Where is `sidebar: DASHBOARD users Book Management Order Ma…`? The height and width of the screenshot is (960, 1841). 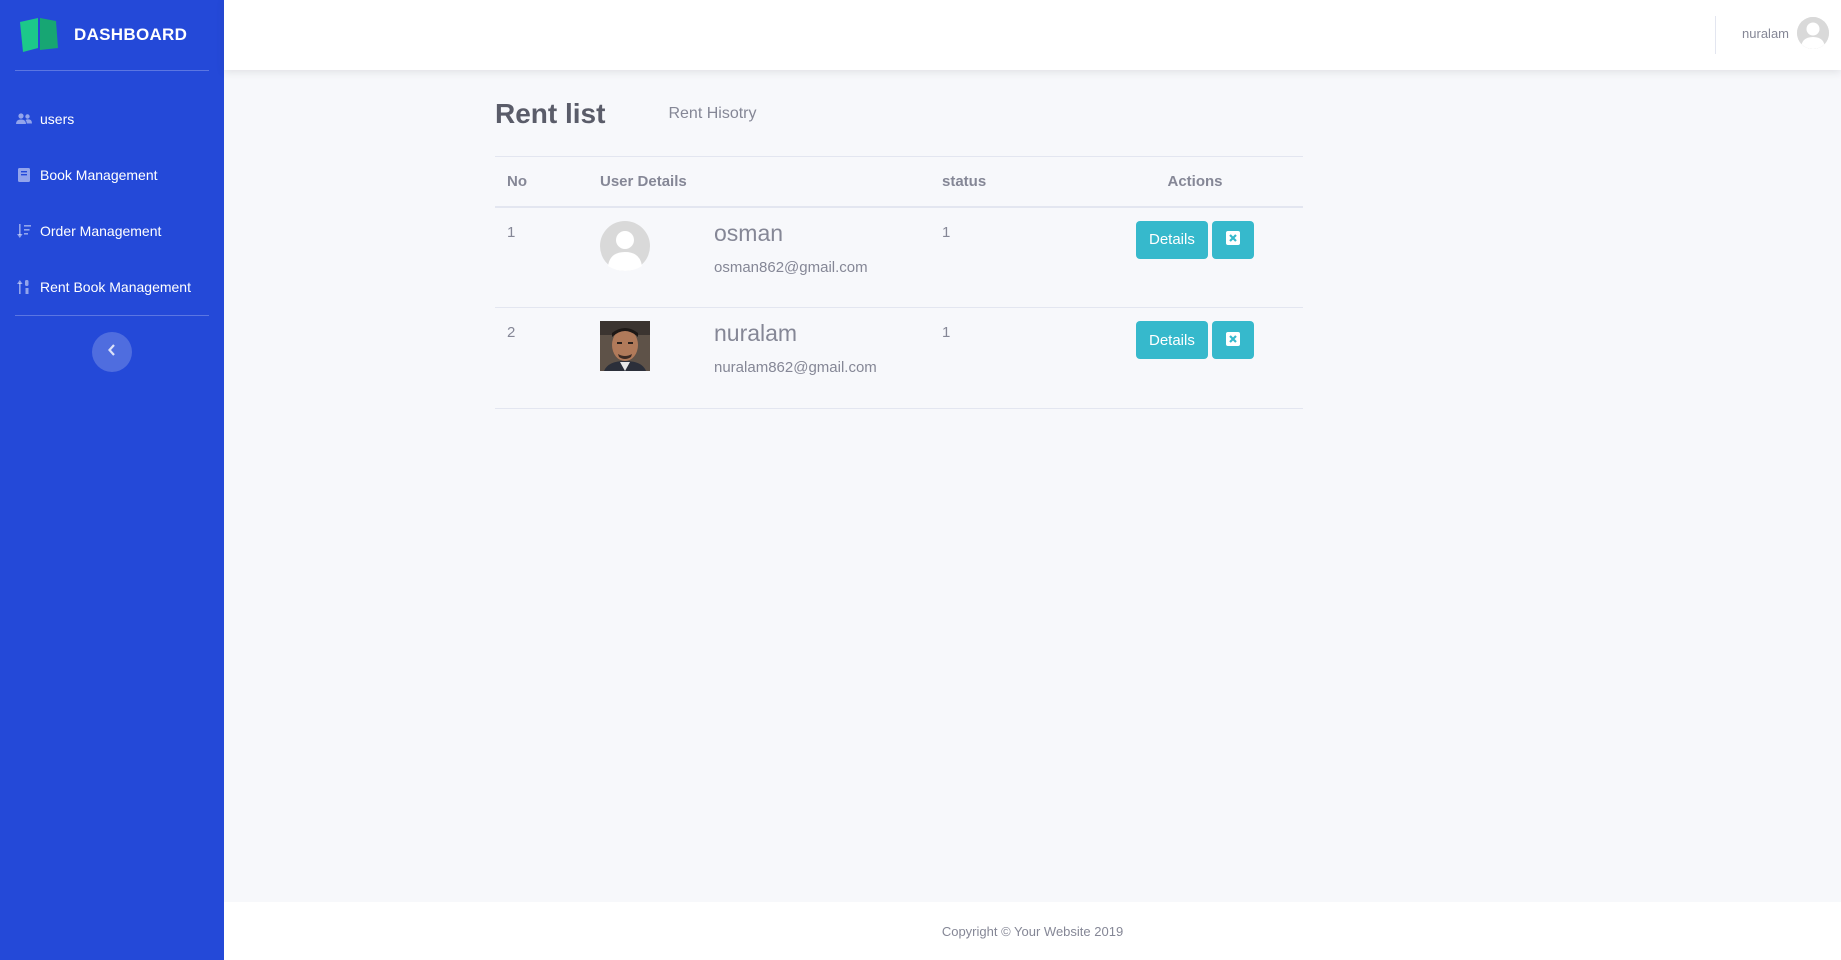
sidebar: DASHBOARD users Book Management Order Ma… is located at coordinates (112, 480).